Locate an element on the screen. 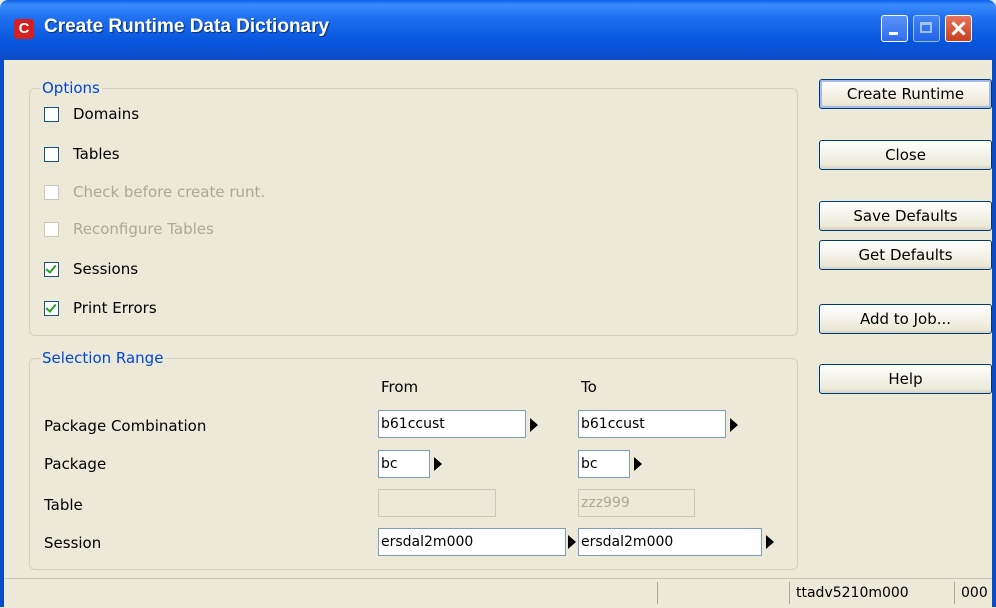 Image resolution: width=996 pixels, height=608 pixels. package-to-zoom-icon is located at coordinates (638, 464).